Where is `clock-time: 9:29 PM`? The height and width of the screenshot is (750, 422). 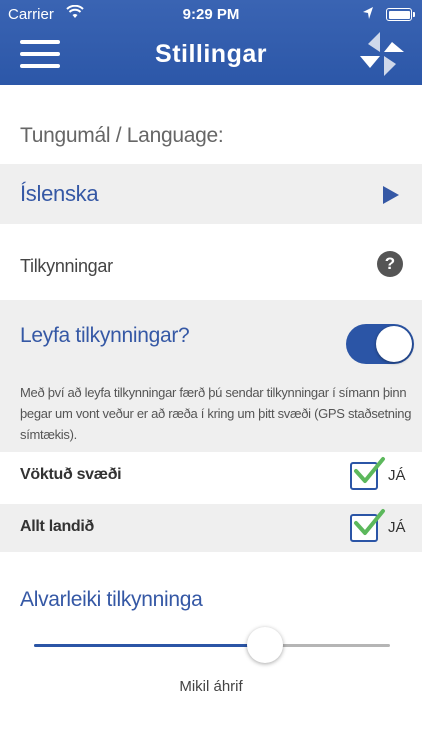
clock-time: 9:29 PM is located at coordinates (211, 14).